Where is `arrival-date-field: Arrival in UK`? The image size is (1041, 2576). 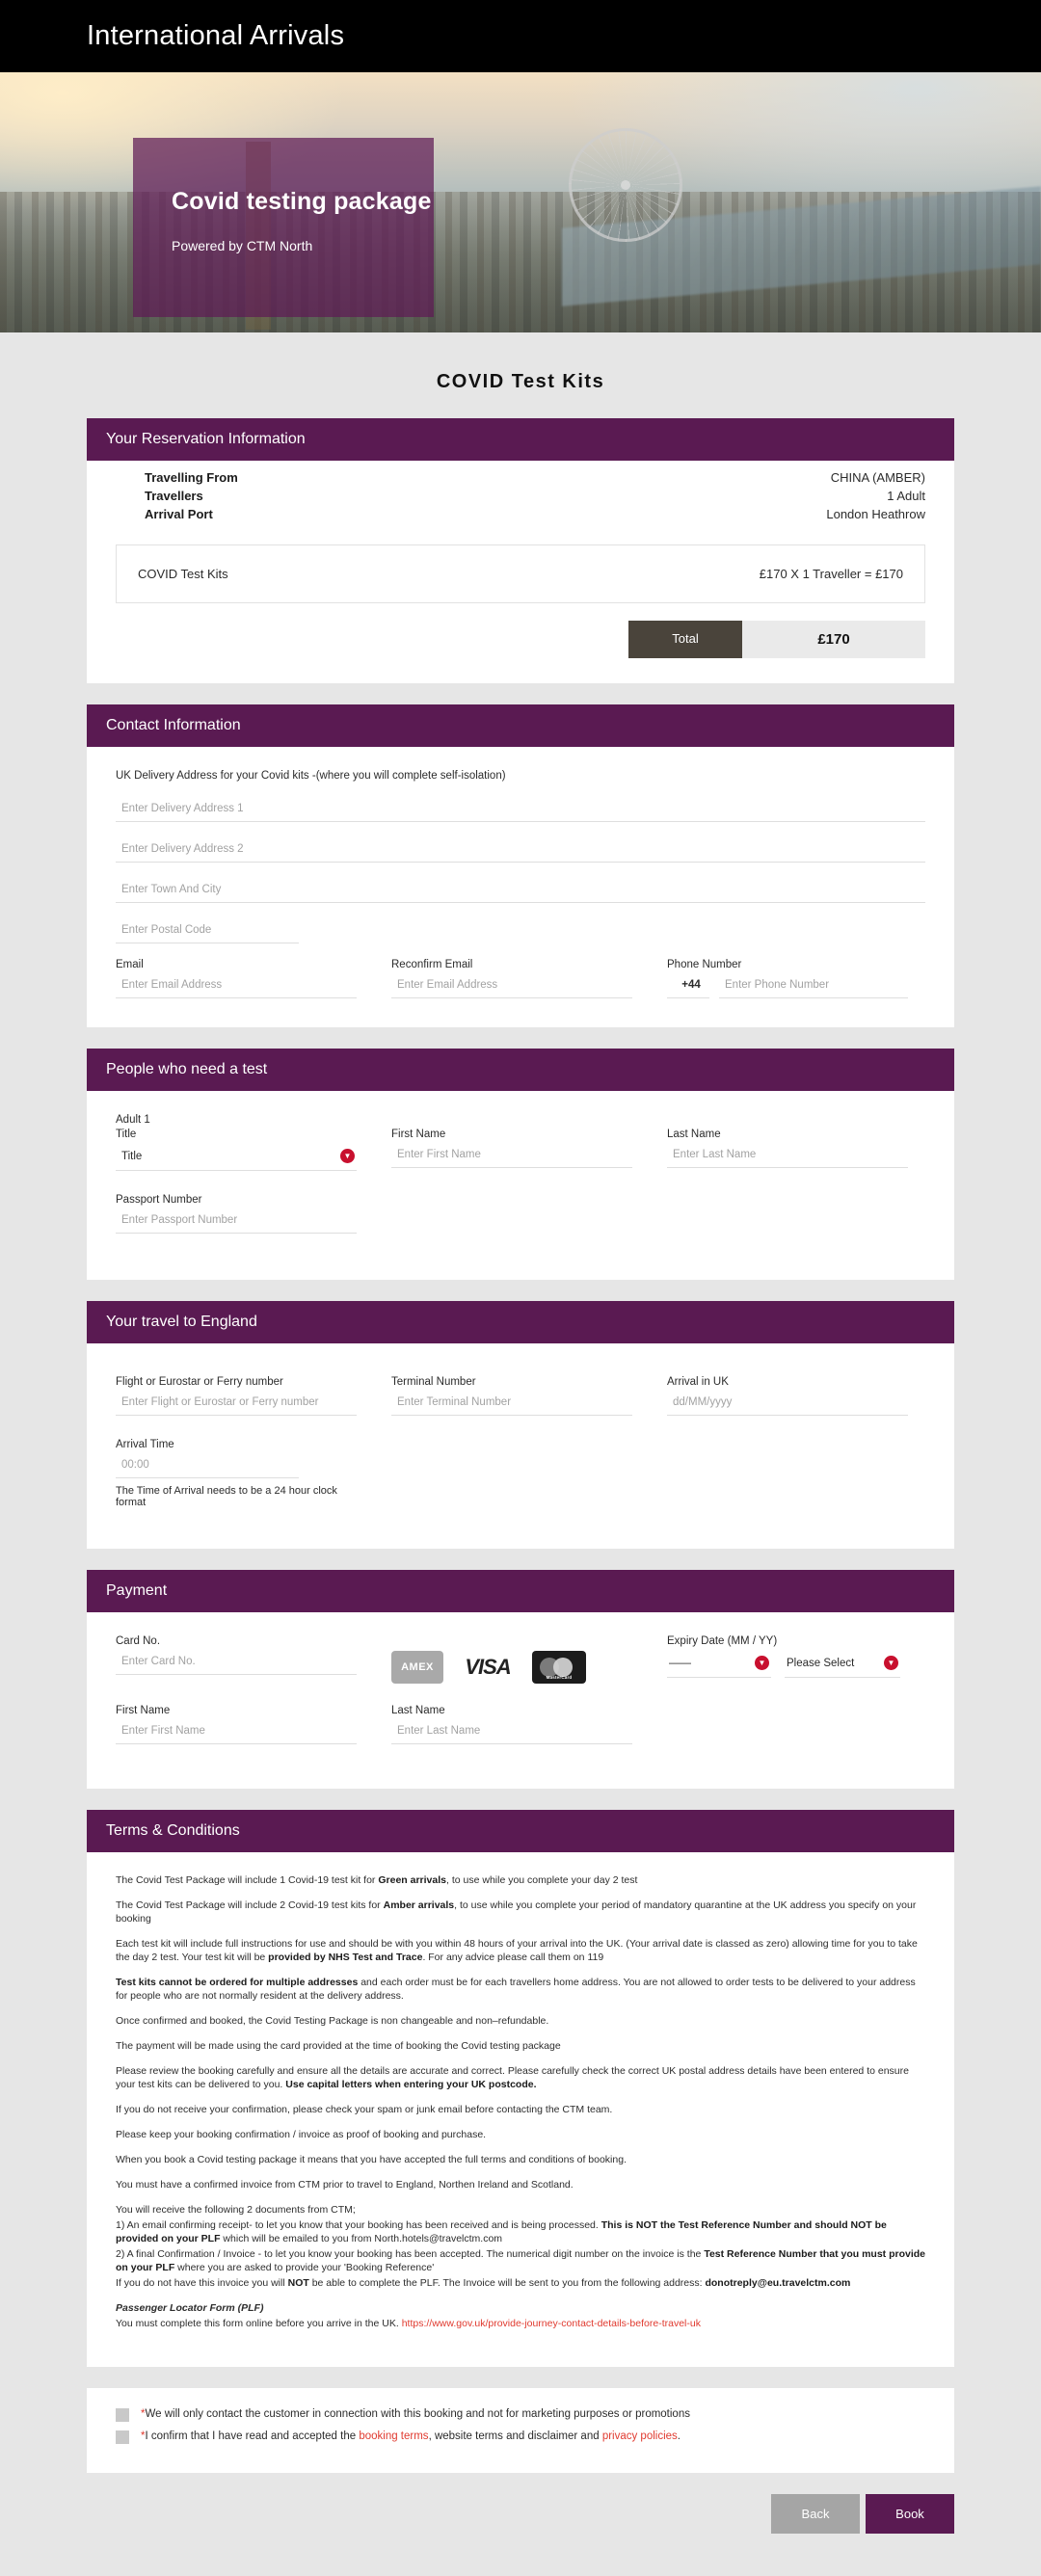
arrival-date-field: Arrival in UK is located at coordinates (787, 1396).